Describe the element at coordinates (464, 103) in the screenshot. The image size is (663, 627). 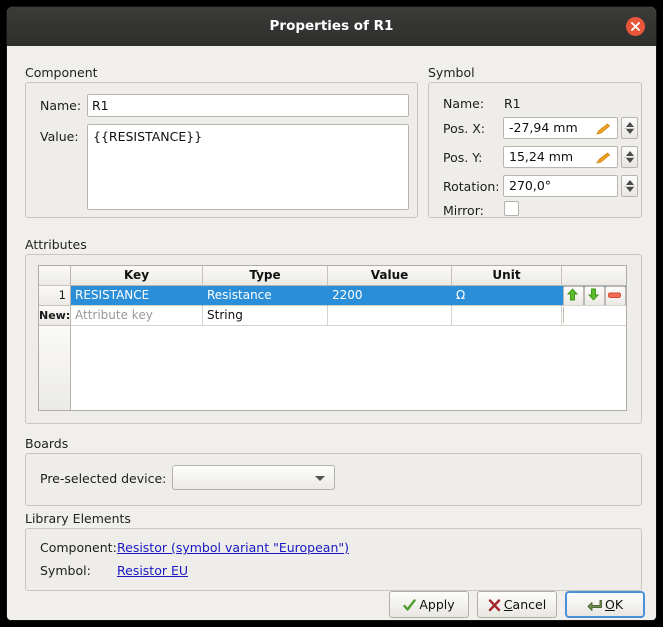
I see `symbol-name-label: Name:` at that location.